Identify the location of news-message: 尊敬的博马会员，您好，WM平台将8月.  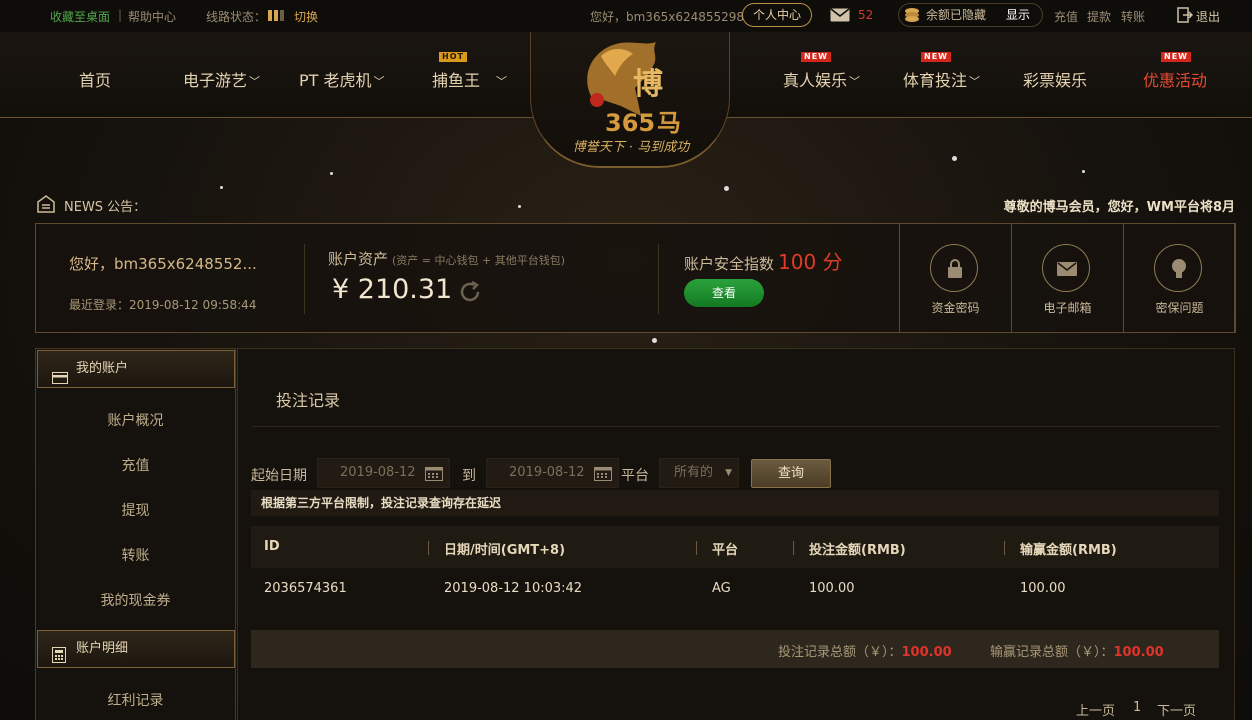
(1119, 205).